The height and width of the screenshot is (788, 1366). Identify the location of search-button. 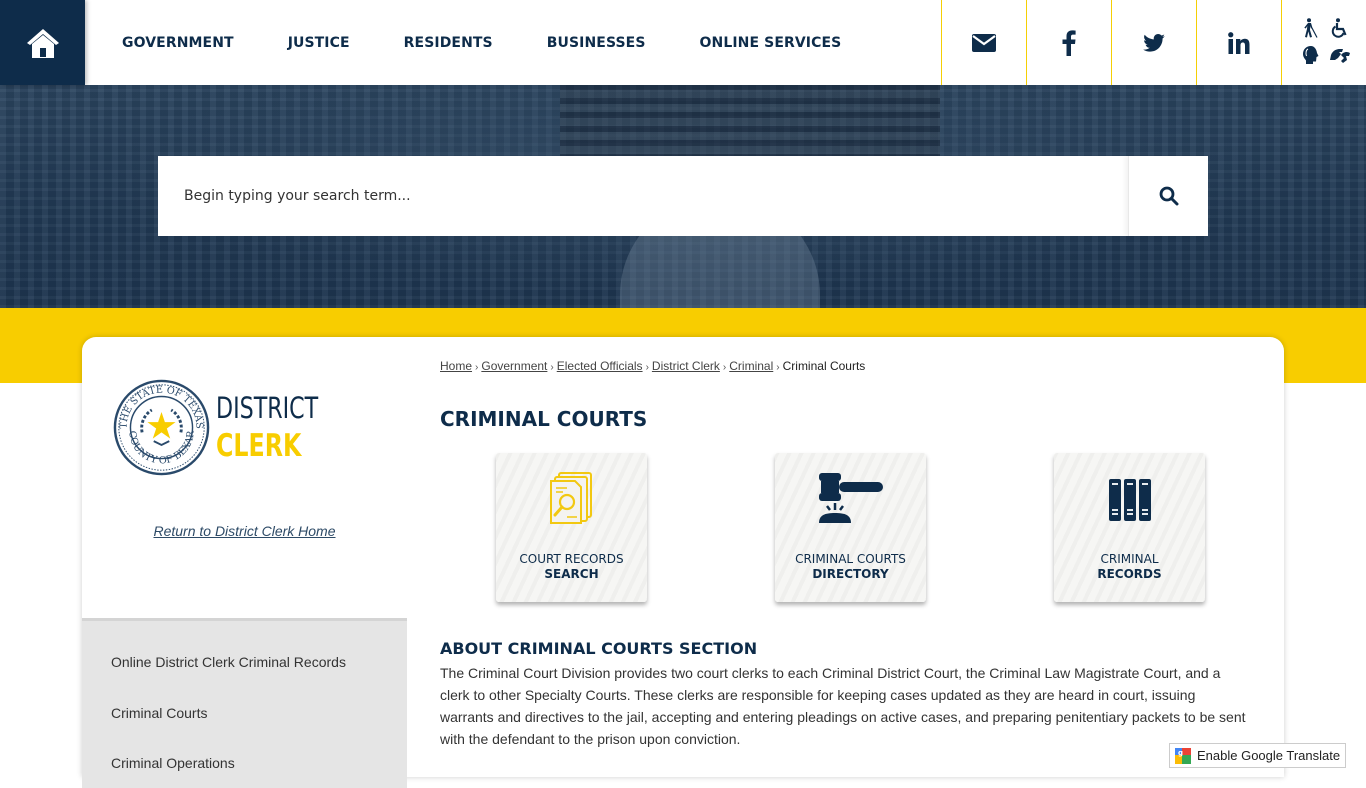
(1168, 196).